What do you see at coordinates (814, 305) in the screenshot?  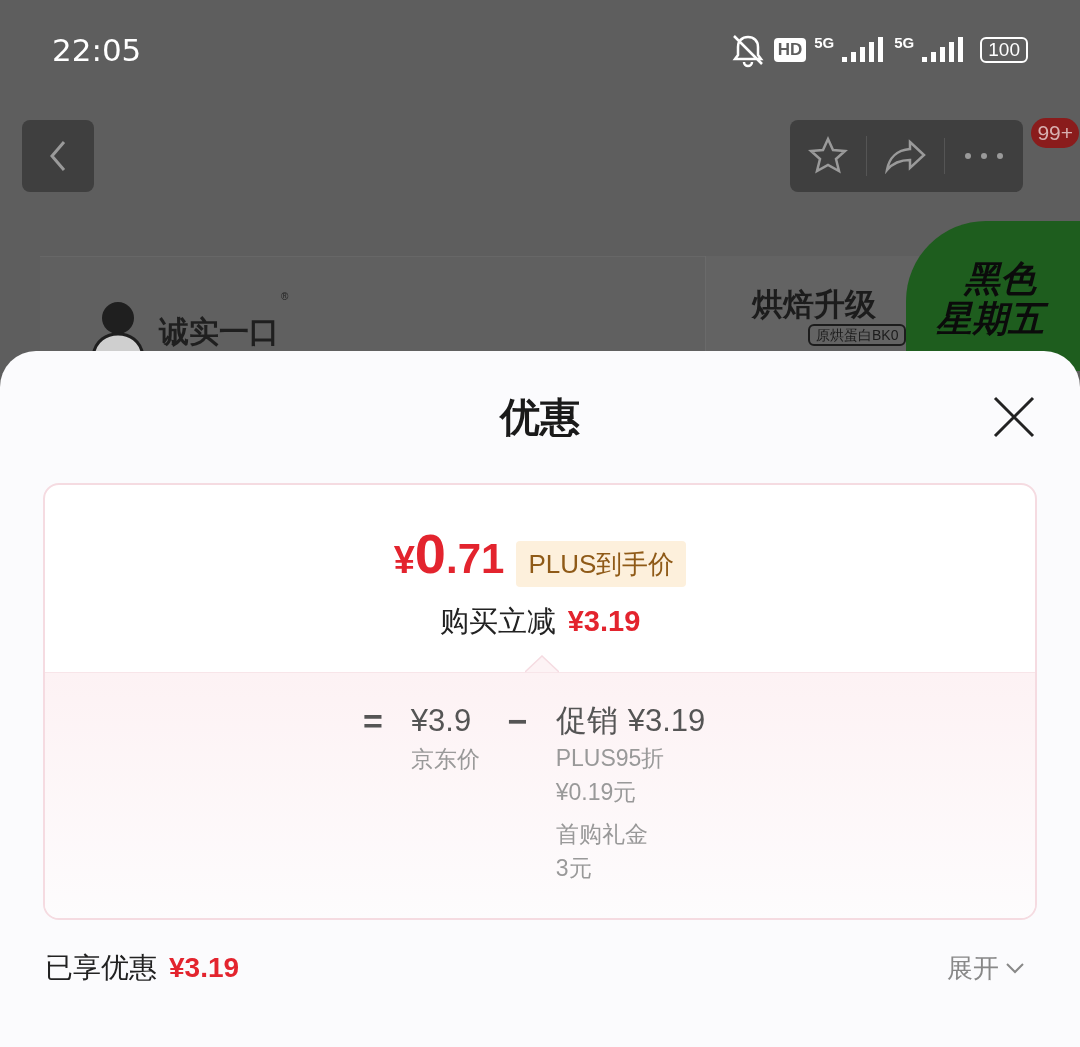 I see `banner-title: 烘焙升级` at bounding box center [814, 305].